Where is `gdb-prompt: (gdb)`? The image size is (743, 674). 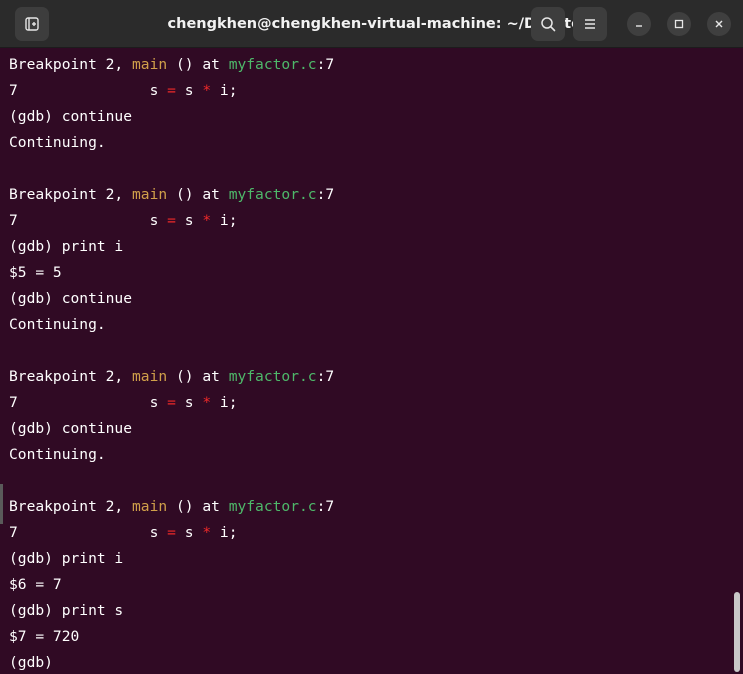 gdb-prompt: (gdb) is located at coordinates (31, 662).